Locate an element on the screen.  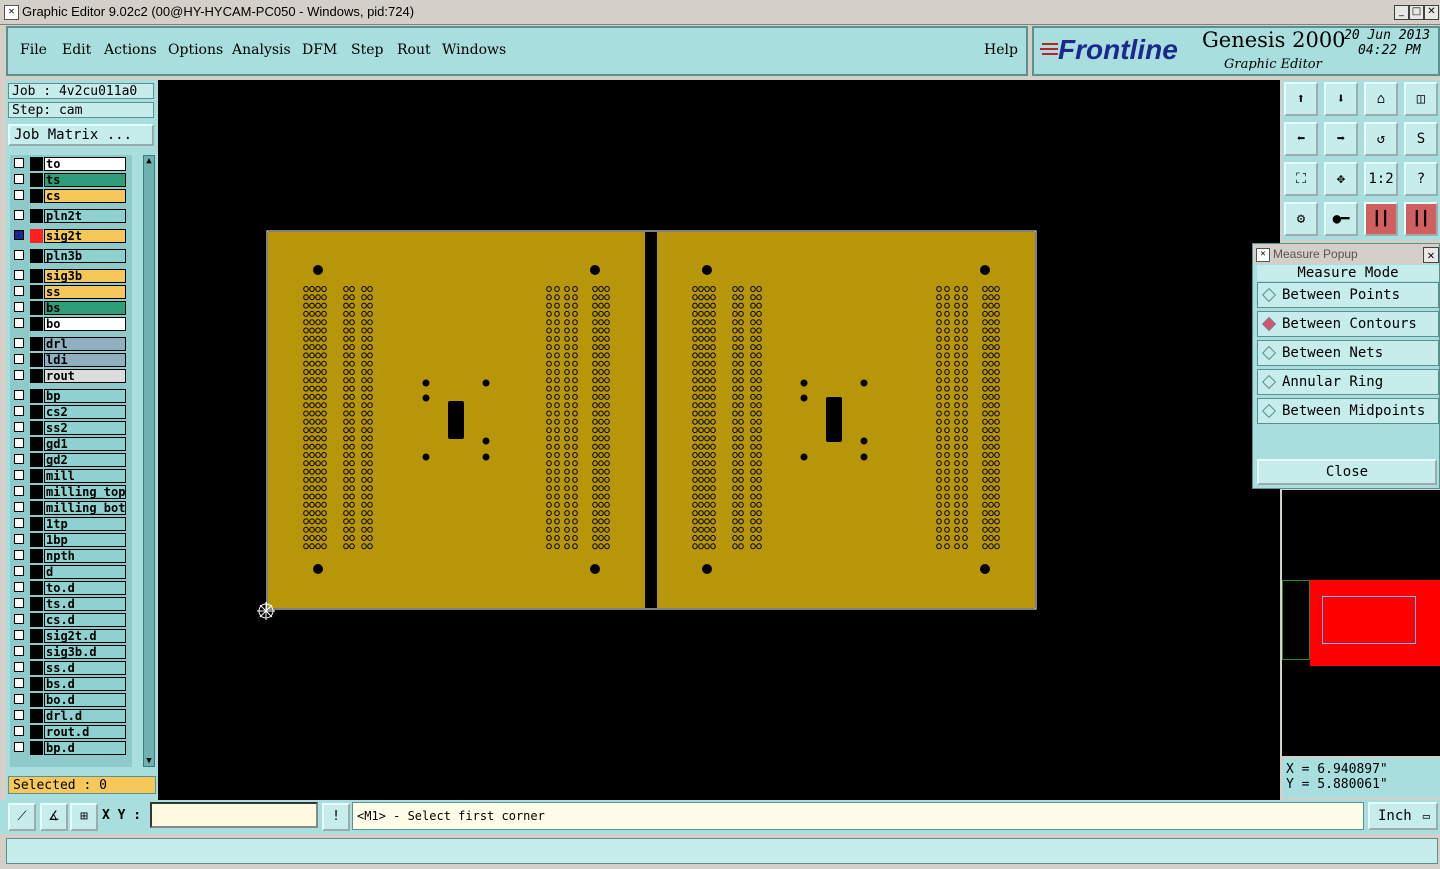
layer-name: mill is located at coordinates (85, 476).